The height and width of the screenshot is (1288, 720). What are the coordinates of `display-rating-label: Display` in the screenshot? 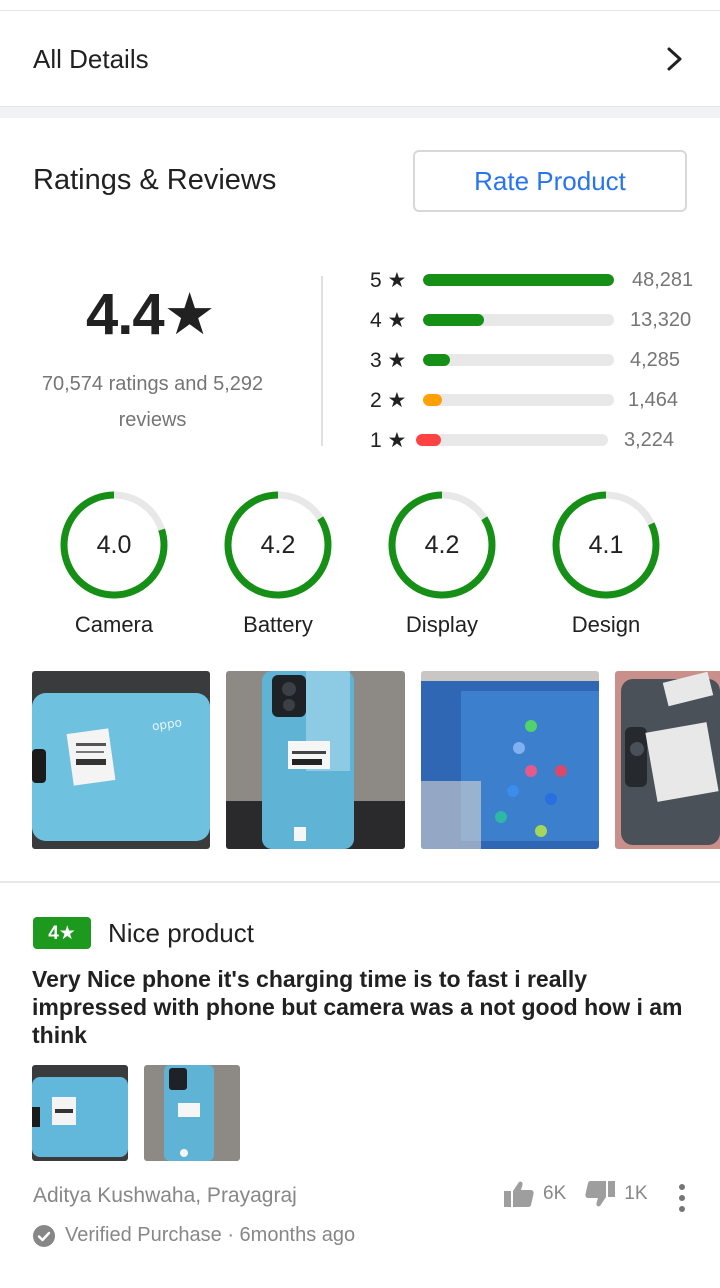 It's located at (442, 624).